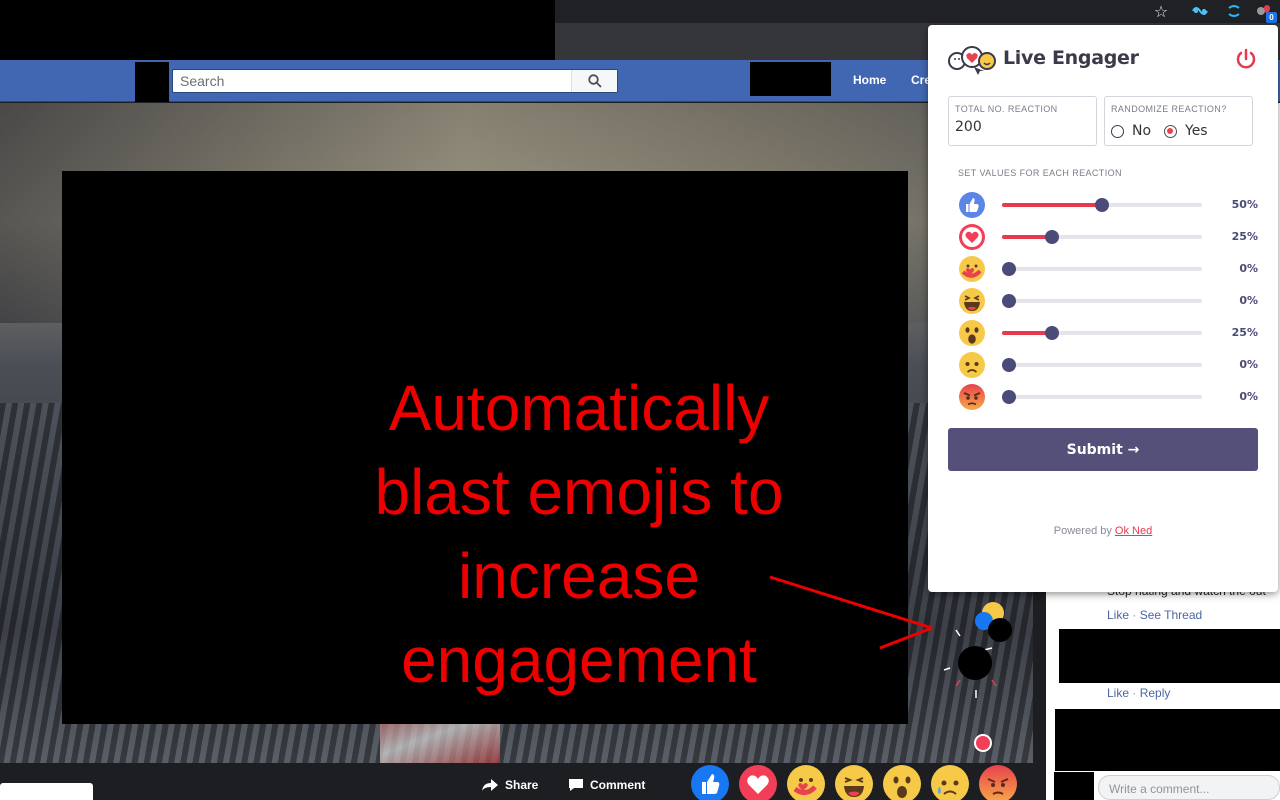  I want to click on redacted-logo, so click(152, 82).